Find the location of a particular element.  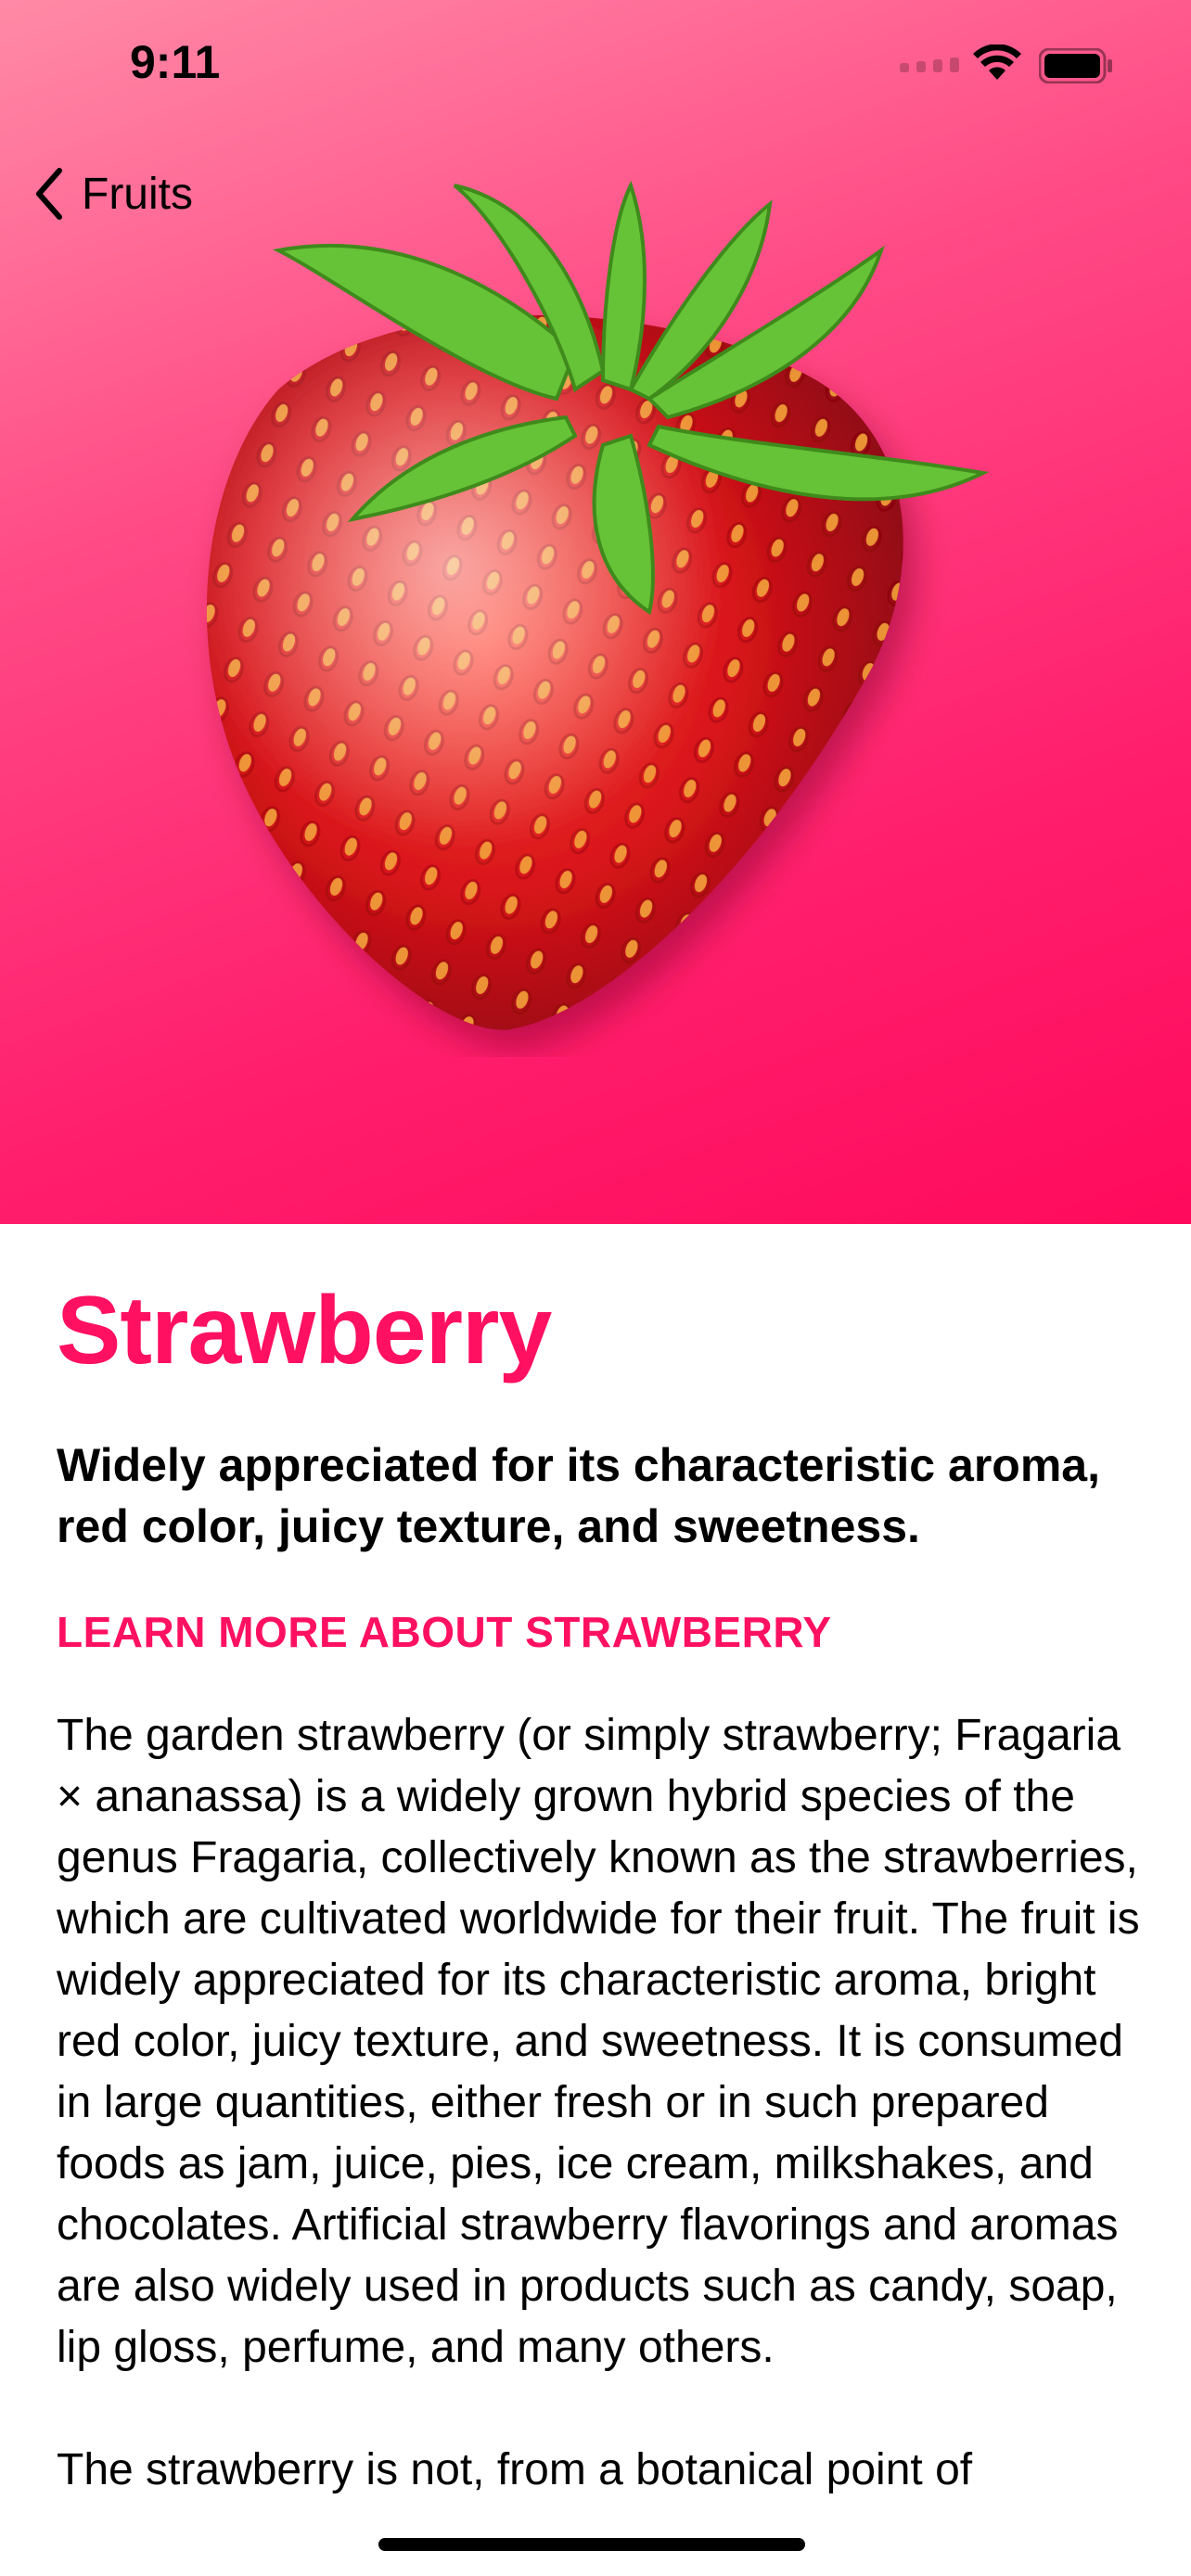

learn-more-link: LEARN MORE ABOUT STRAWBERRY is located at coordinates (599, 1632).